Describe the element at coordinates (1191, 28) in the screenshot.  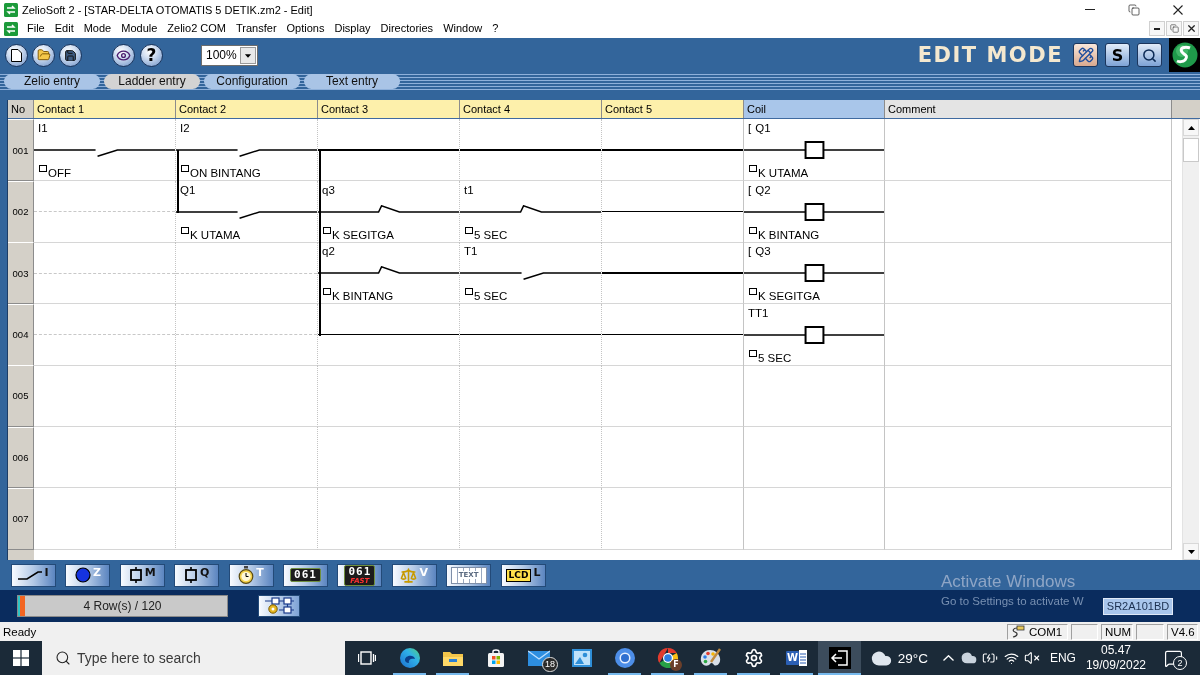
I see `close-button` at that location.